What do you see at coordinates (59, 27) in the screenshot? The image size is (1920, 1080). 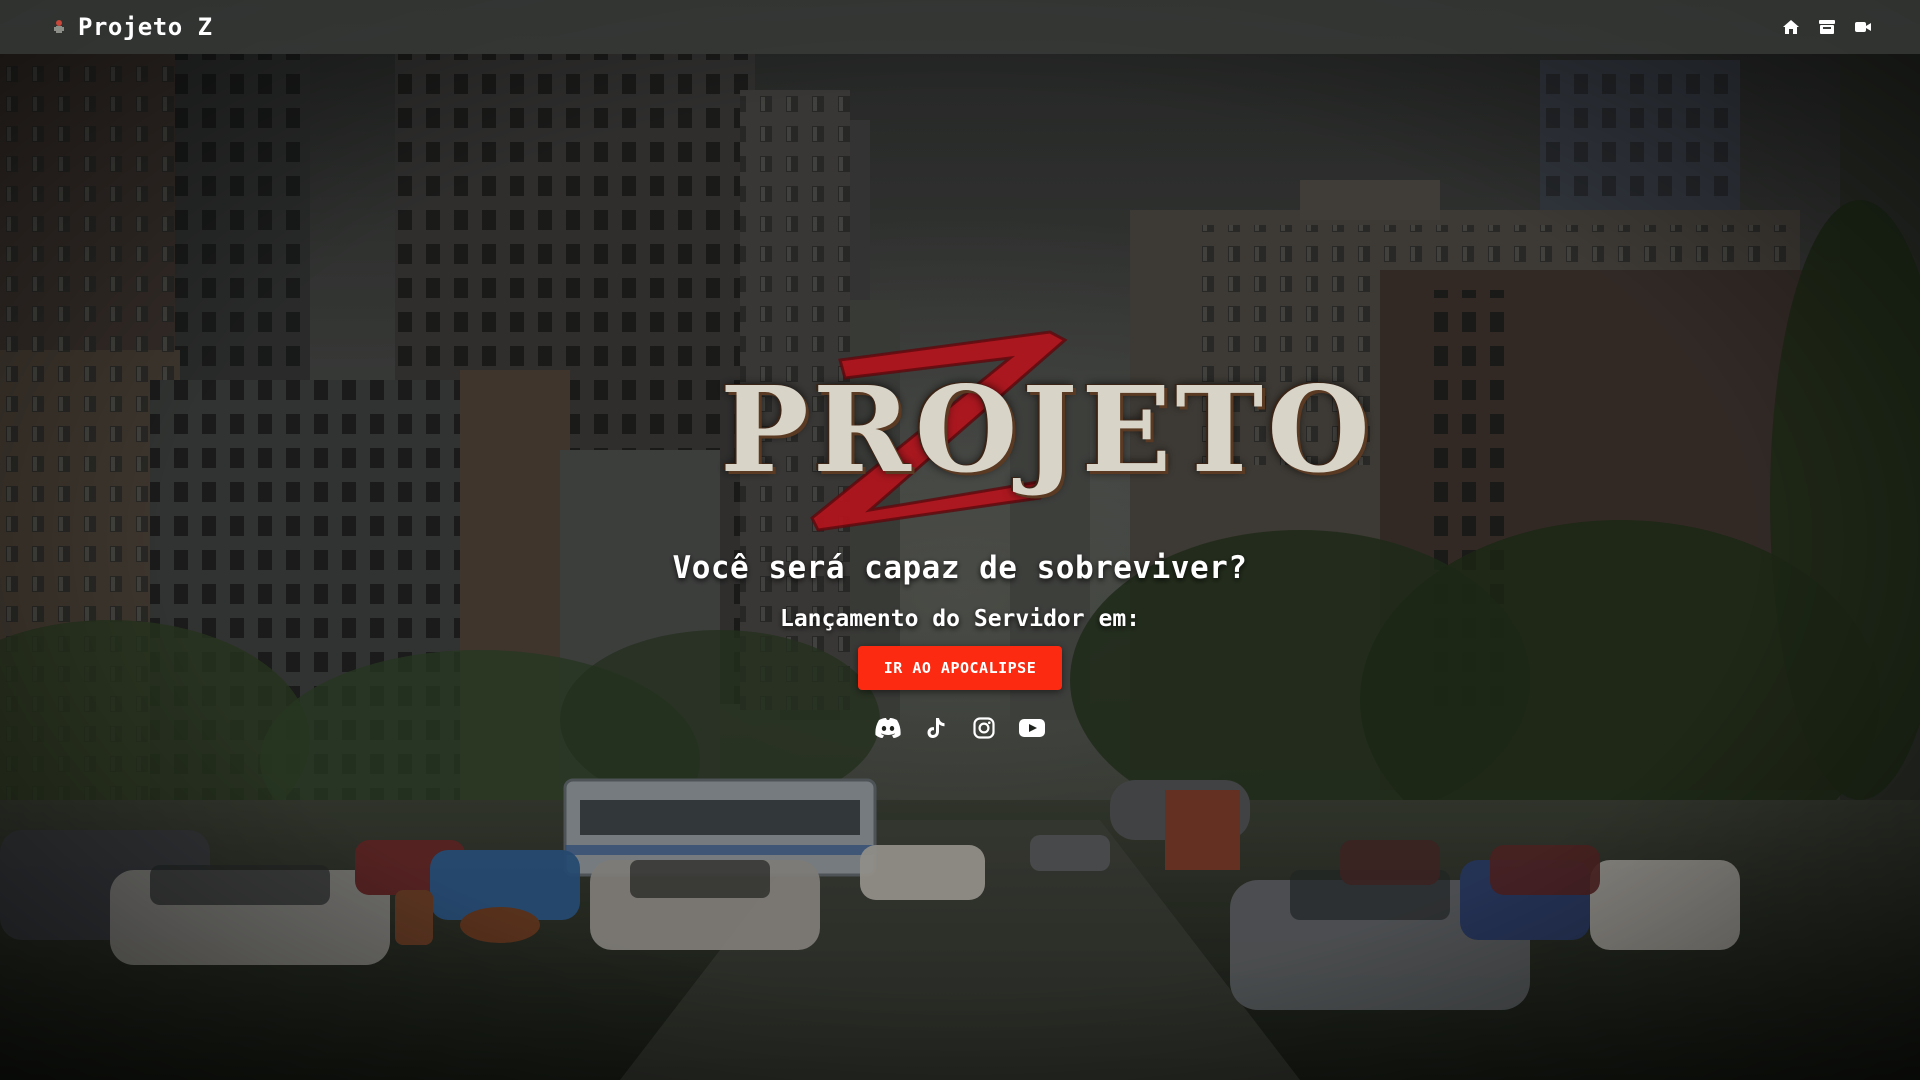 I see `zombie-icon` at bounding box center [59, 27].